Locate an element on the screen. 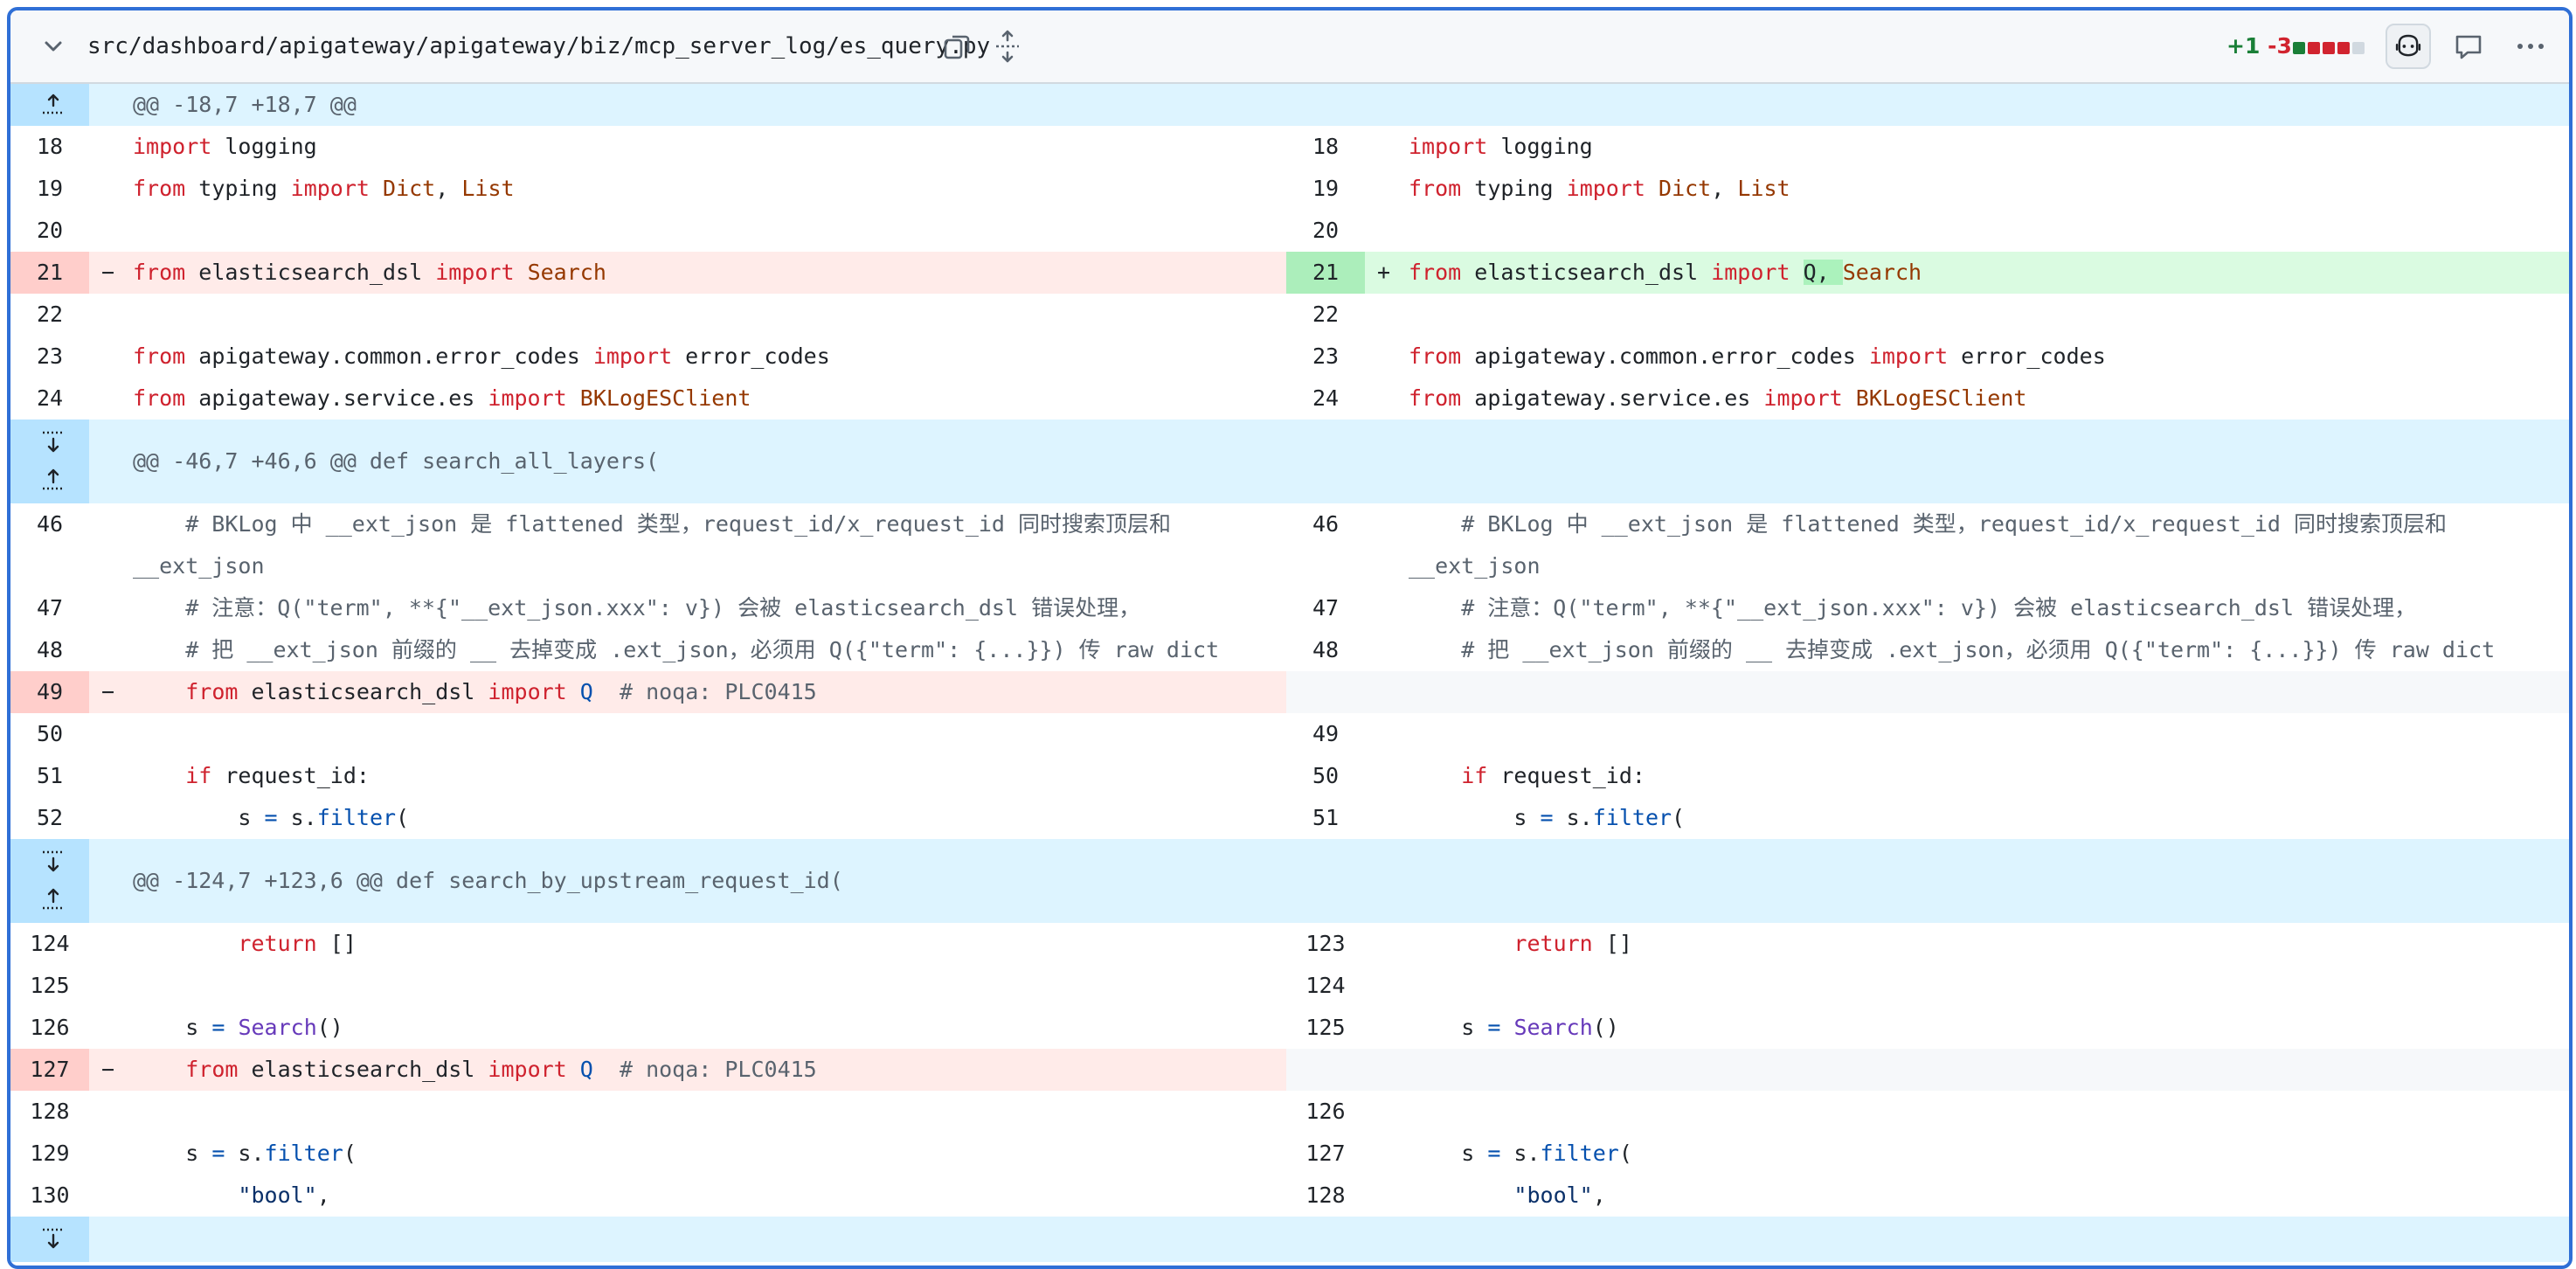  line-number-left: 18 is located at coordinates (49, 147).